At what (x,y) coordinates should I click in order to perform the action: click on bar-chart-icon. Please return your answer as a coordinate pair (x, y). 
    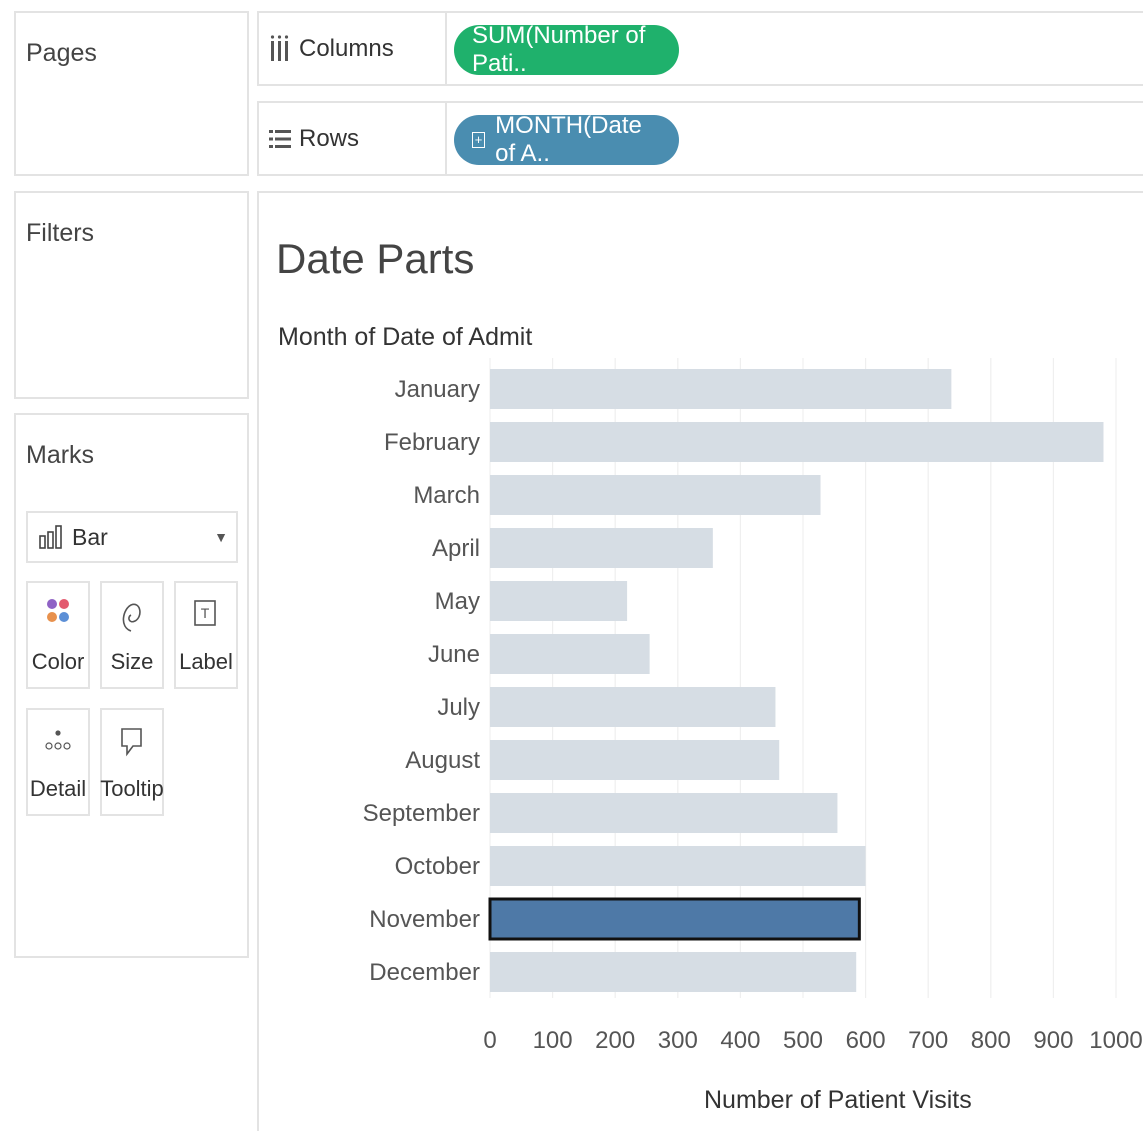
    Looking at the image, I should click on (50, 537).